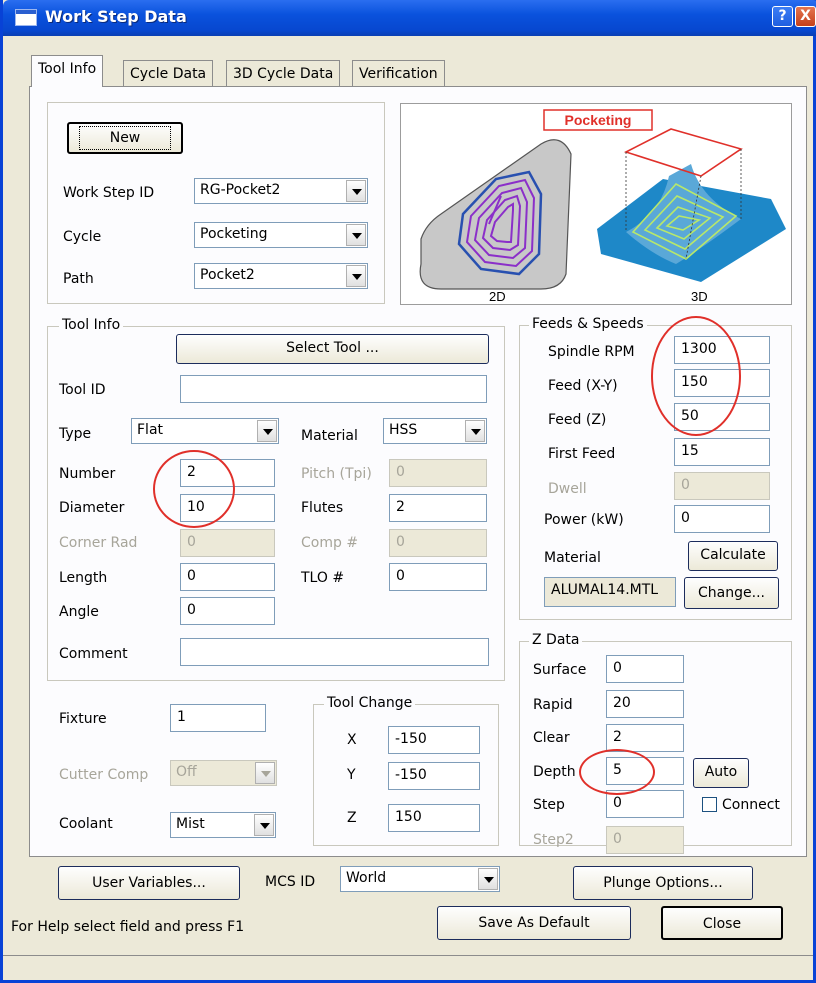 The width and height of the screenshot is (816, 983). I want to click on fixture-input: 1, so click(218, 718).